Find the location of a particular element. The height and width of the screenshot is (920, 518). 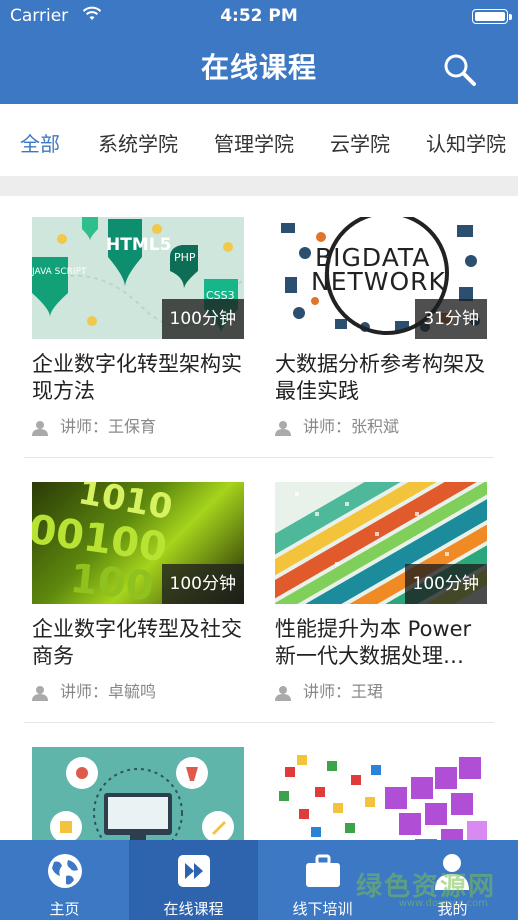

status-bar: Carrier 4:52 PM is located at coordinates (259, 17).